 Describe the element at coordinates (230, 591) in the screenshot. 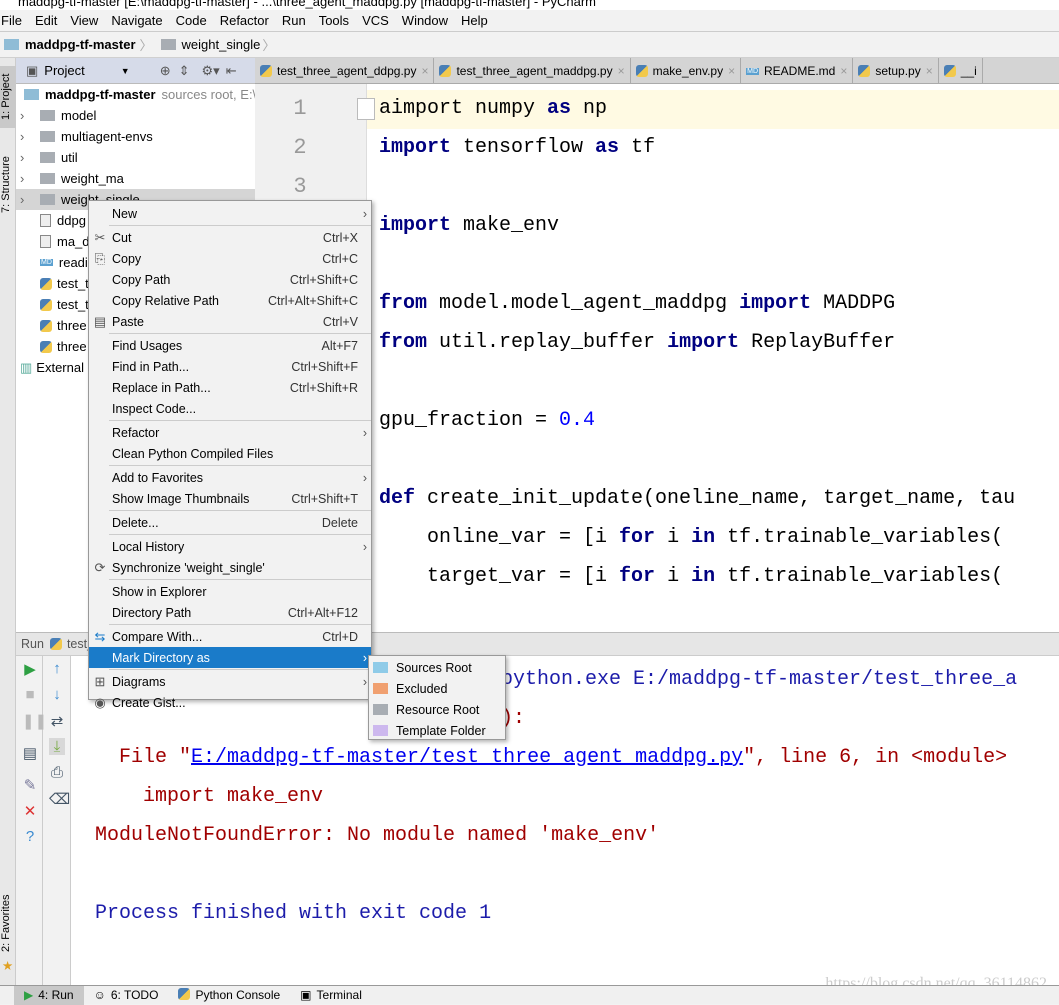

I see `context-menu-item: Show in Explorer` at that location.